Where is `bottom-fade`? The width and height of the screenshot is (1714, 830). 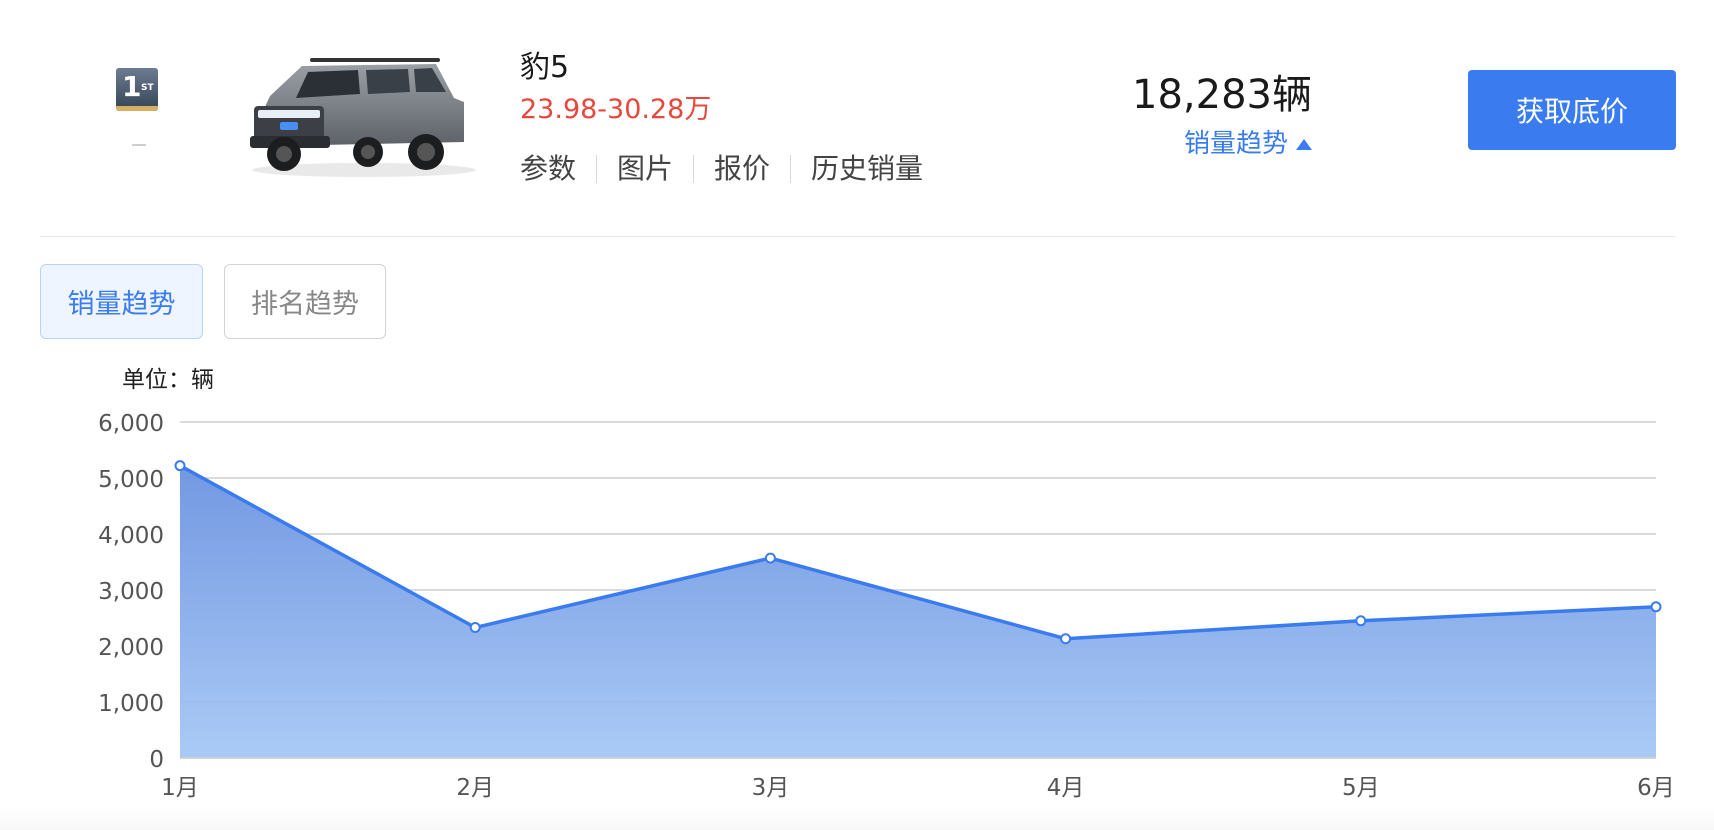 bottom-fade is located at coordinates (857, 819).